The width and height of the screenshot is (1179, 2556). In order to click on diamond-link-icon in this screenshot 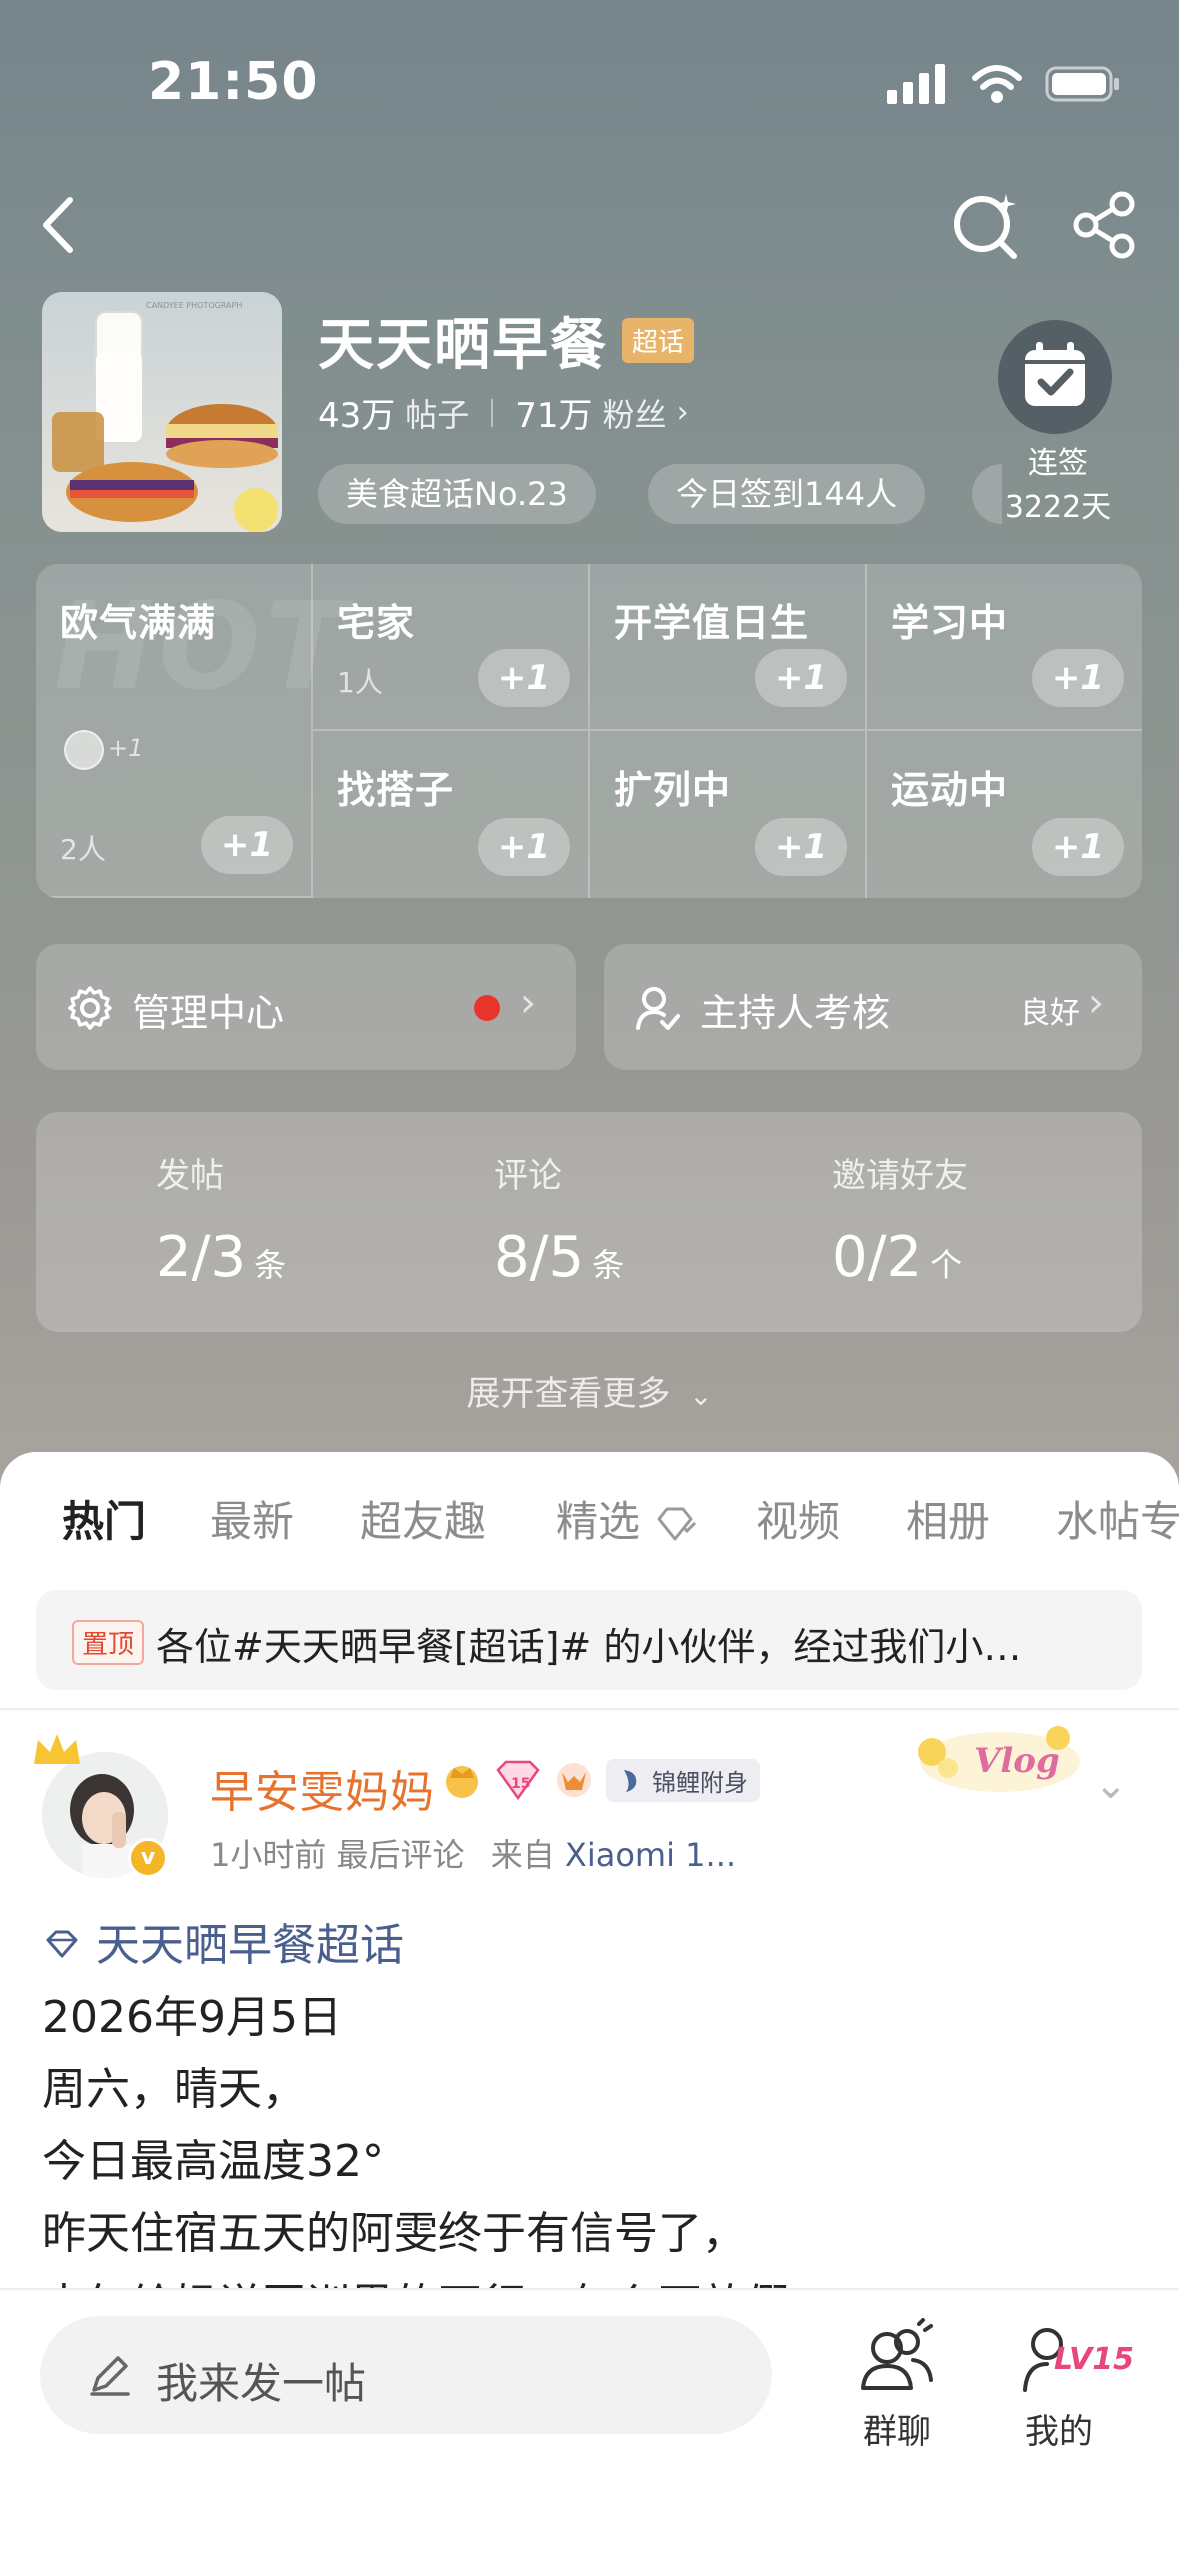, I will do `click(62, 1944)`.